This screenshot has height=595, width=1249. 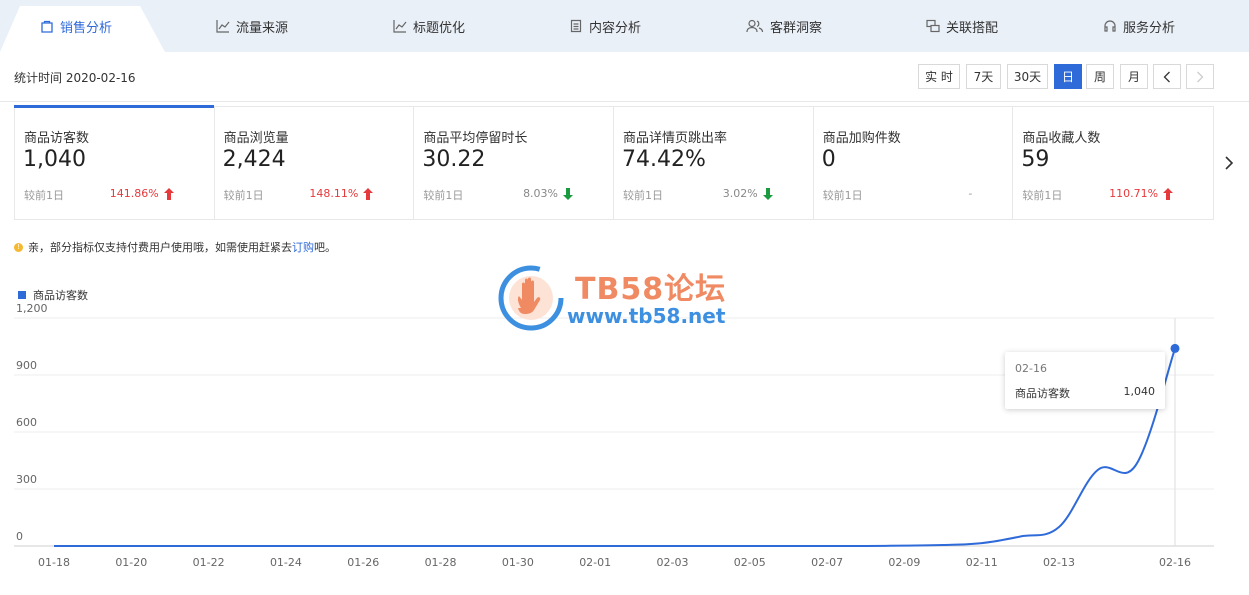 I want to click on range-day-button: 日, so click(x=1068, y=76).